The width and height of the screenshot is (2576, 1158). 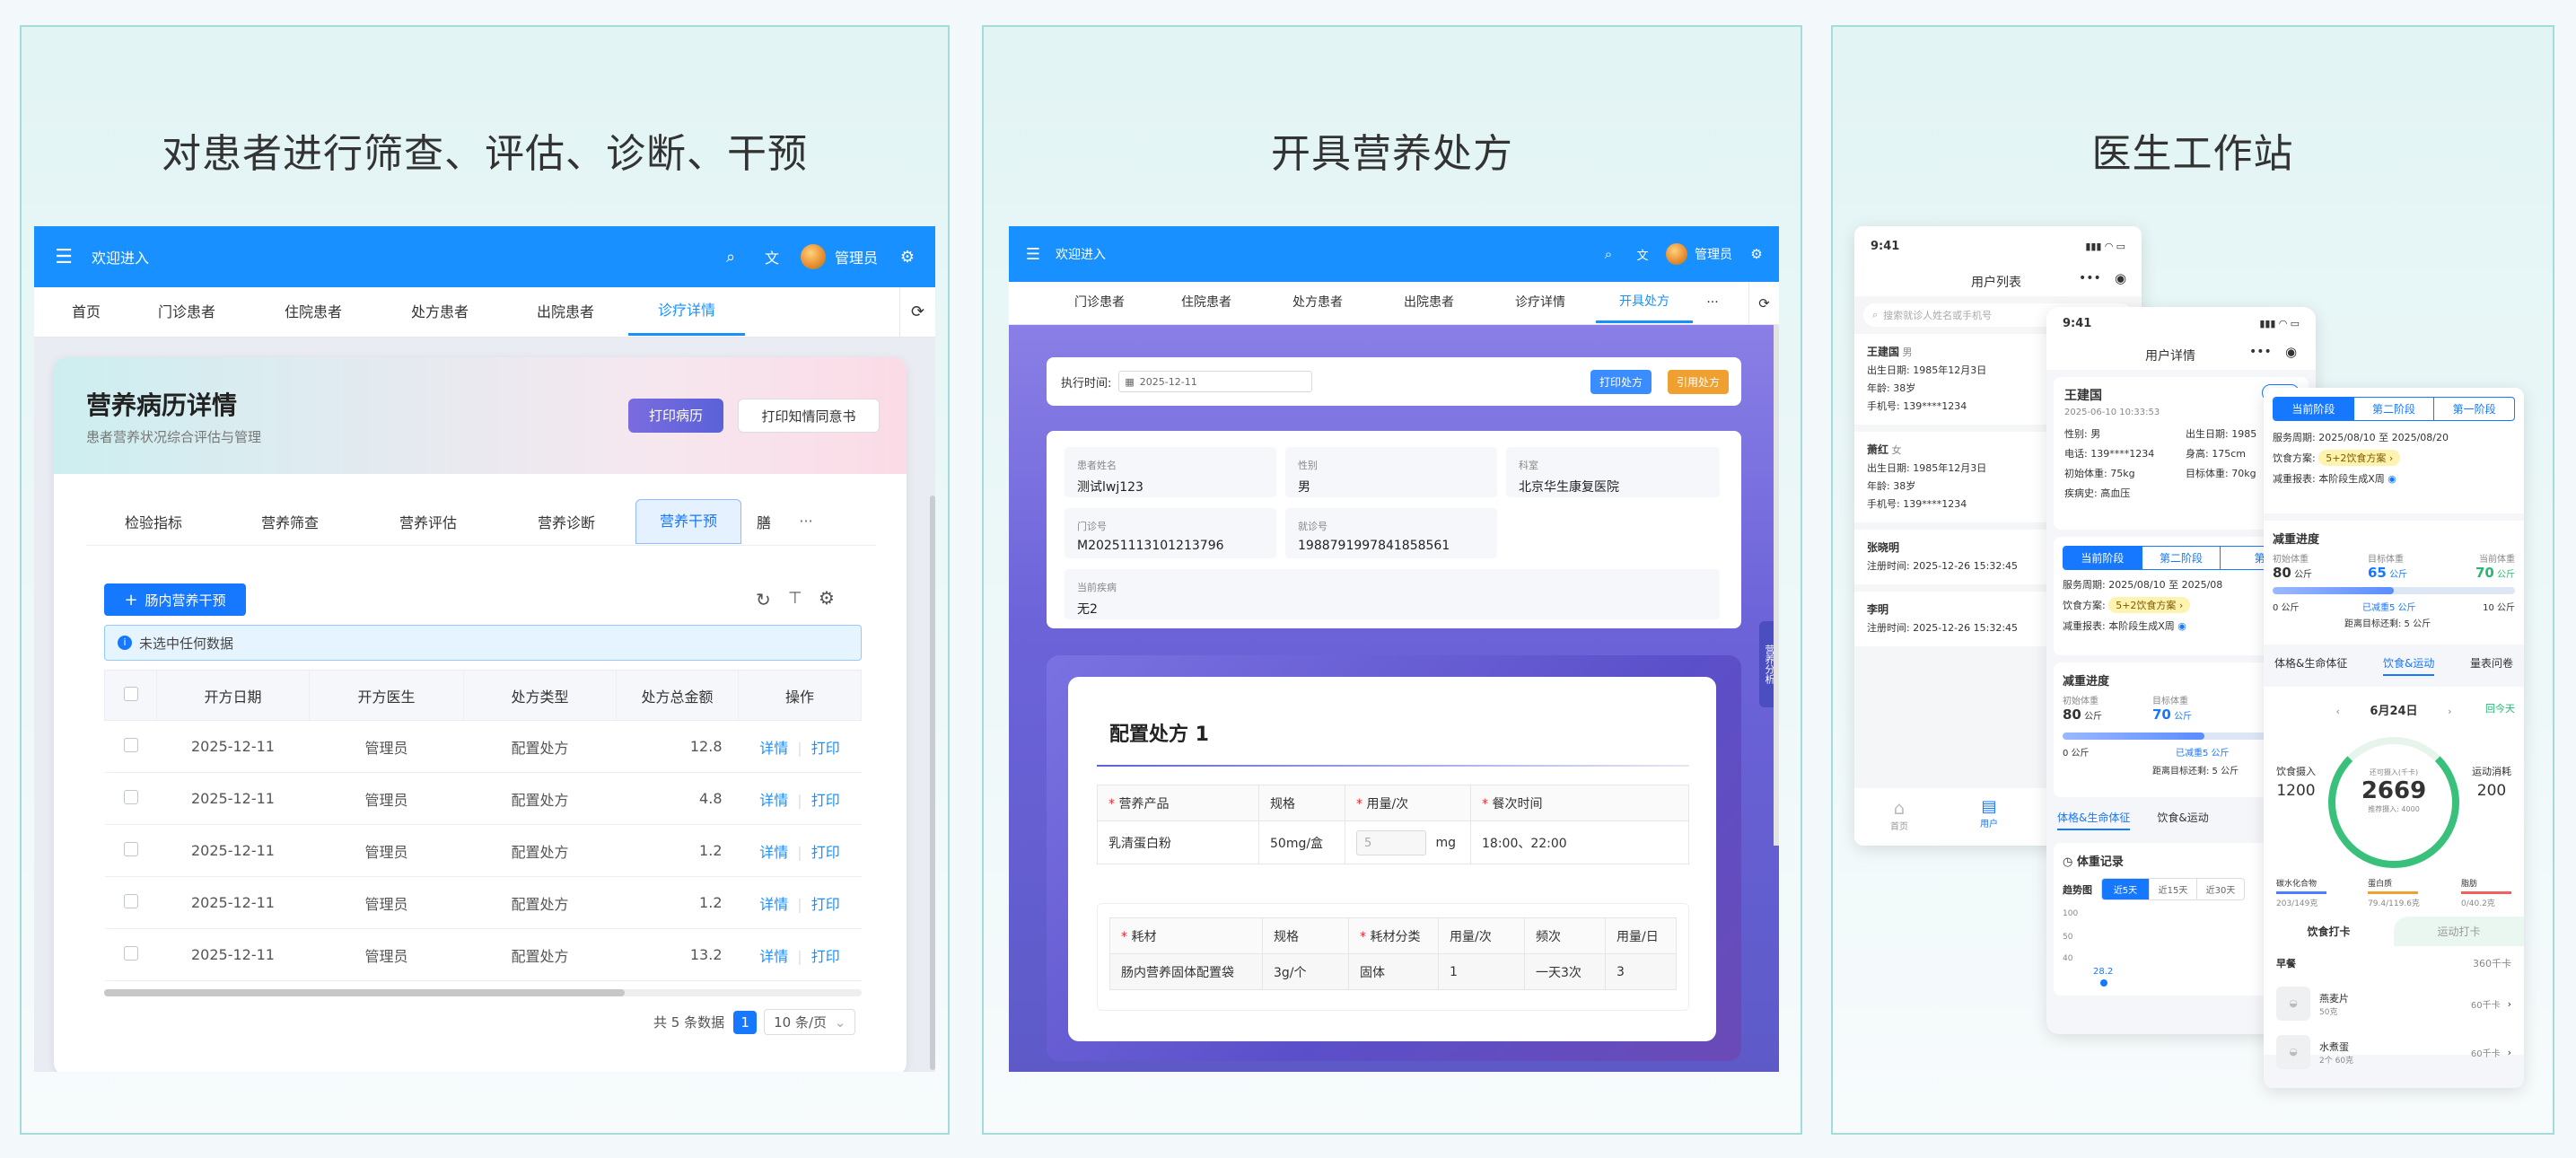 What do you see at coordinates (483, 798) in the screenshot?
I see `table-row: 2025-12-11 管理员 配置处方 4.8 详情 | 打印` at bounding box center [483, 798].